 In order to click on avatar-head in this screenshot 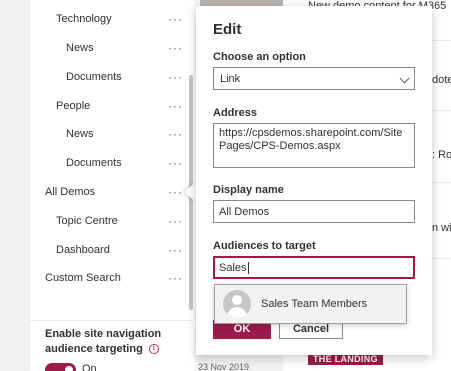, I will do `click(237, 300)`.